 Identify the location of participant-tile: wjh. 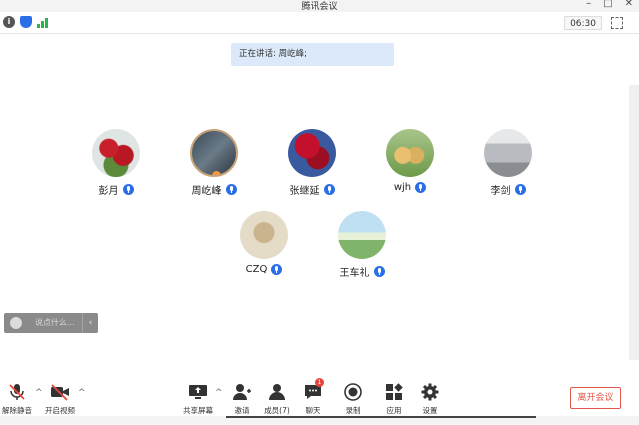
(410, 161).